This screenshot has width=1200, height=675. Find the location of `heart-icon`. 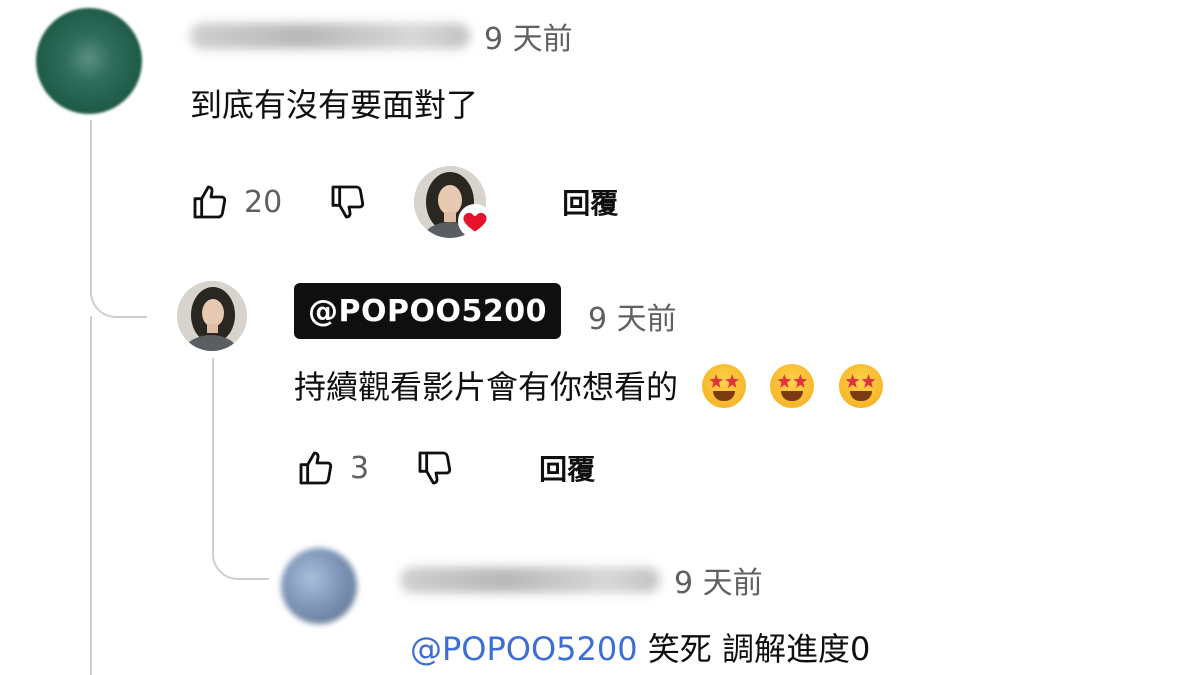

heart-icon is located at coordinates (475, 221).